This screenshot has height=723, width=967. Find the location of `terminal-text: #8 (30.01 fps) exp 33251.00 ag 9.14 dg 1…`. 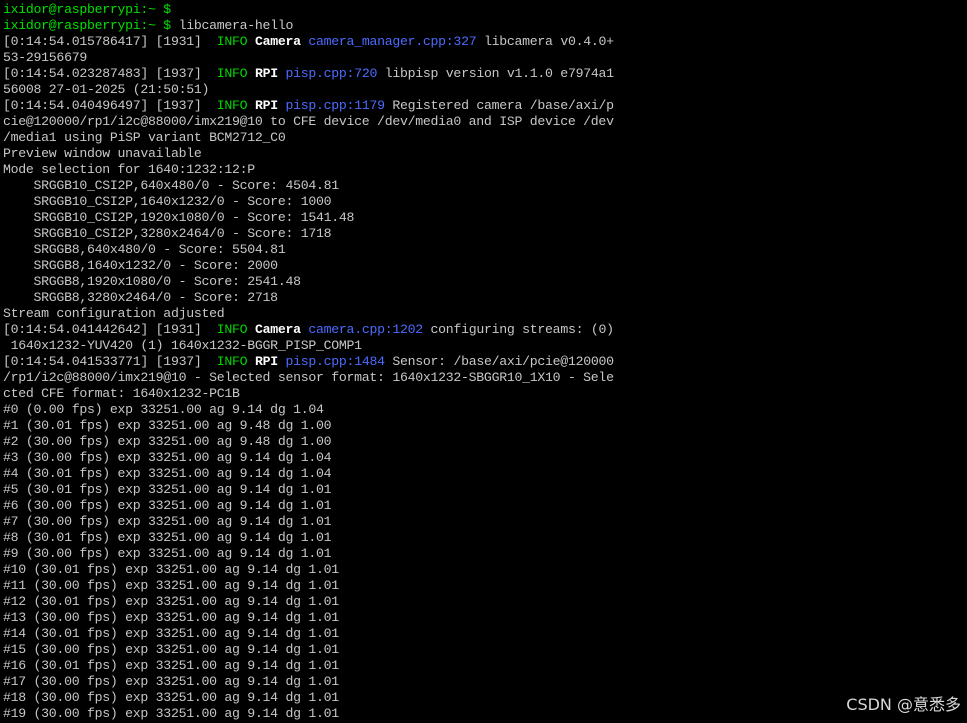

terminal-text: #8 (30.01 fps) exp 33251.00 ag 9.14 dg 1… is located at coordinates (167, 537).